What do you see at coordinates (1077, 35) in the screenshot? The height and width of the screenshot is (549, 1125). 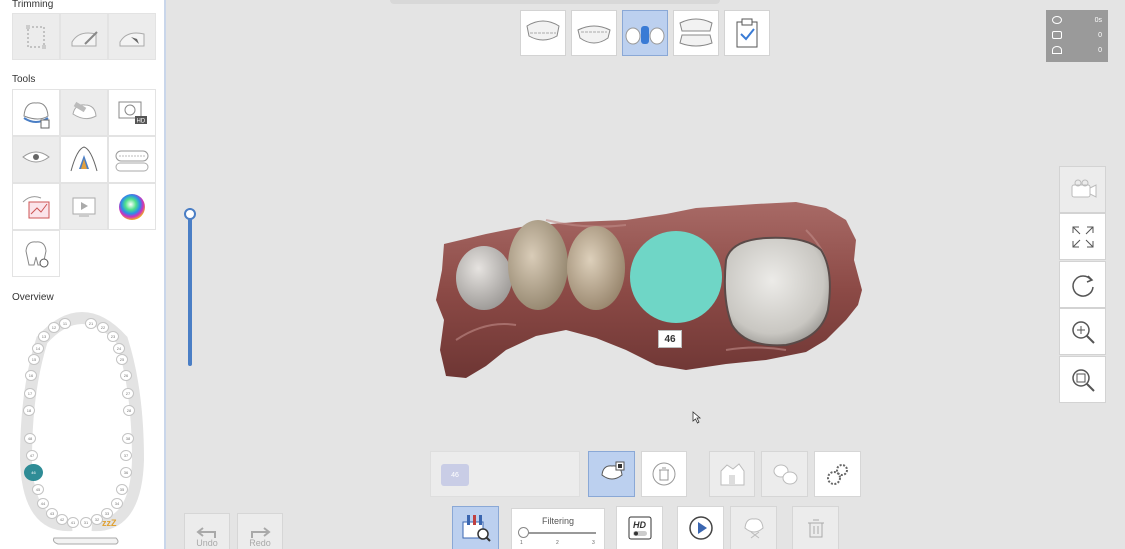 I see `count-a-row: 0` at bounding box center [1077, 35].